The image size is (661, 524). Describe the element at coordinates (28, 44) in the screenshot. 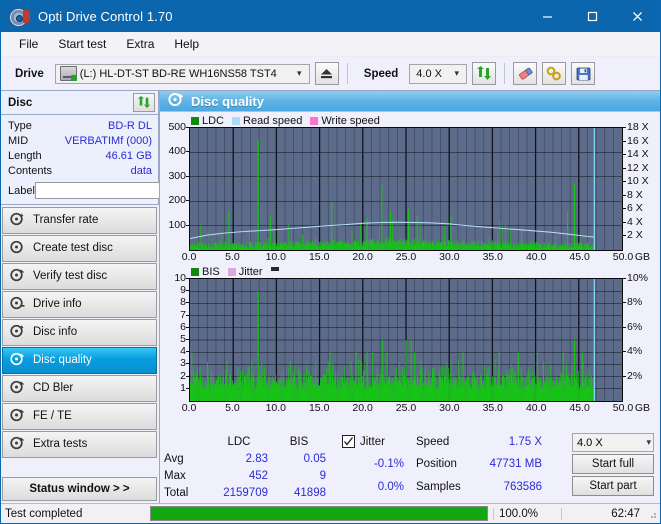

I see `menu-file: File` at that location.